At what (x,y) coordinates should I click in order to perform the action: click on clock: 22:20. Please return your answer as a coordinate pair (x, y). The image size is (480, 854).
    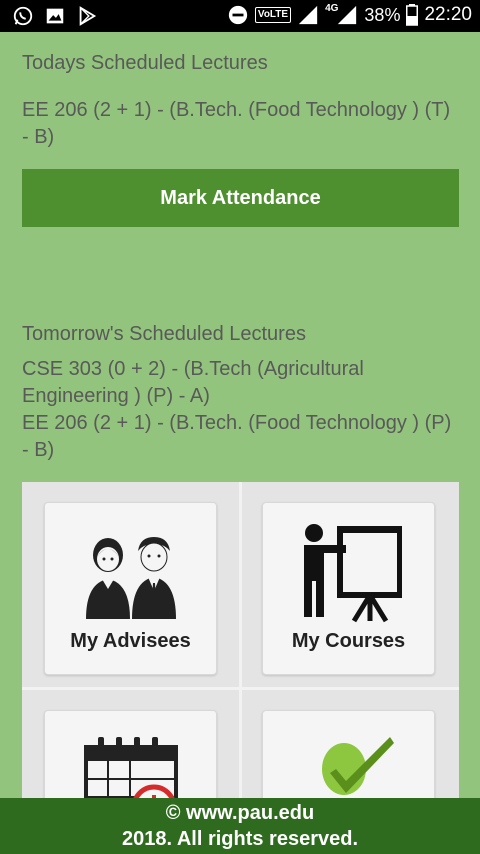
    Looking at the image, I should click on (448, 14).